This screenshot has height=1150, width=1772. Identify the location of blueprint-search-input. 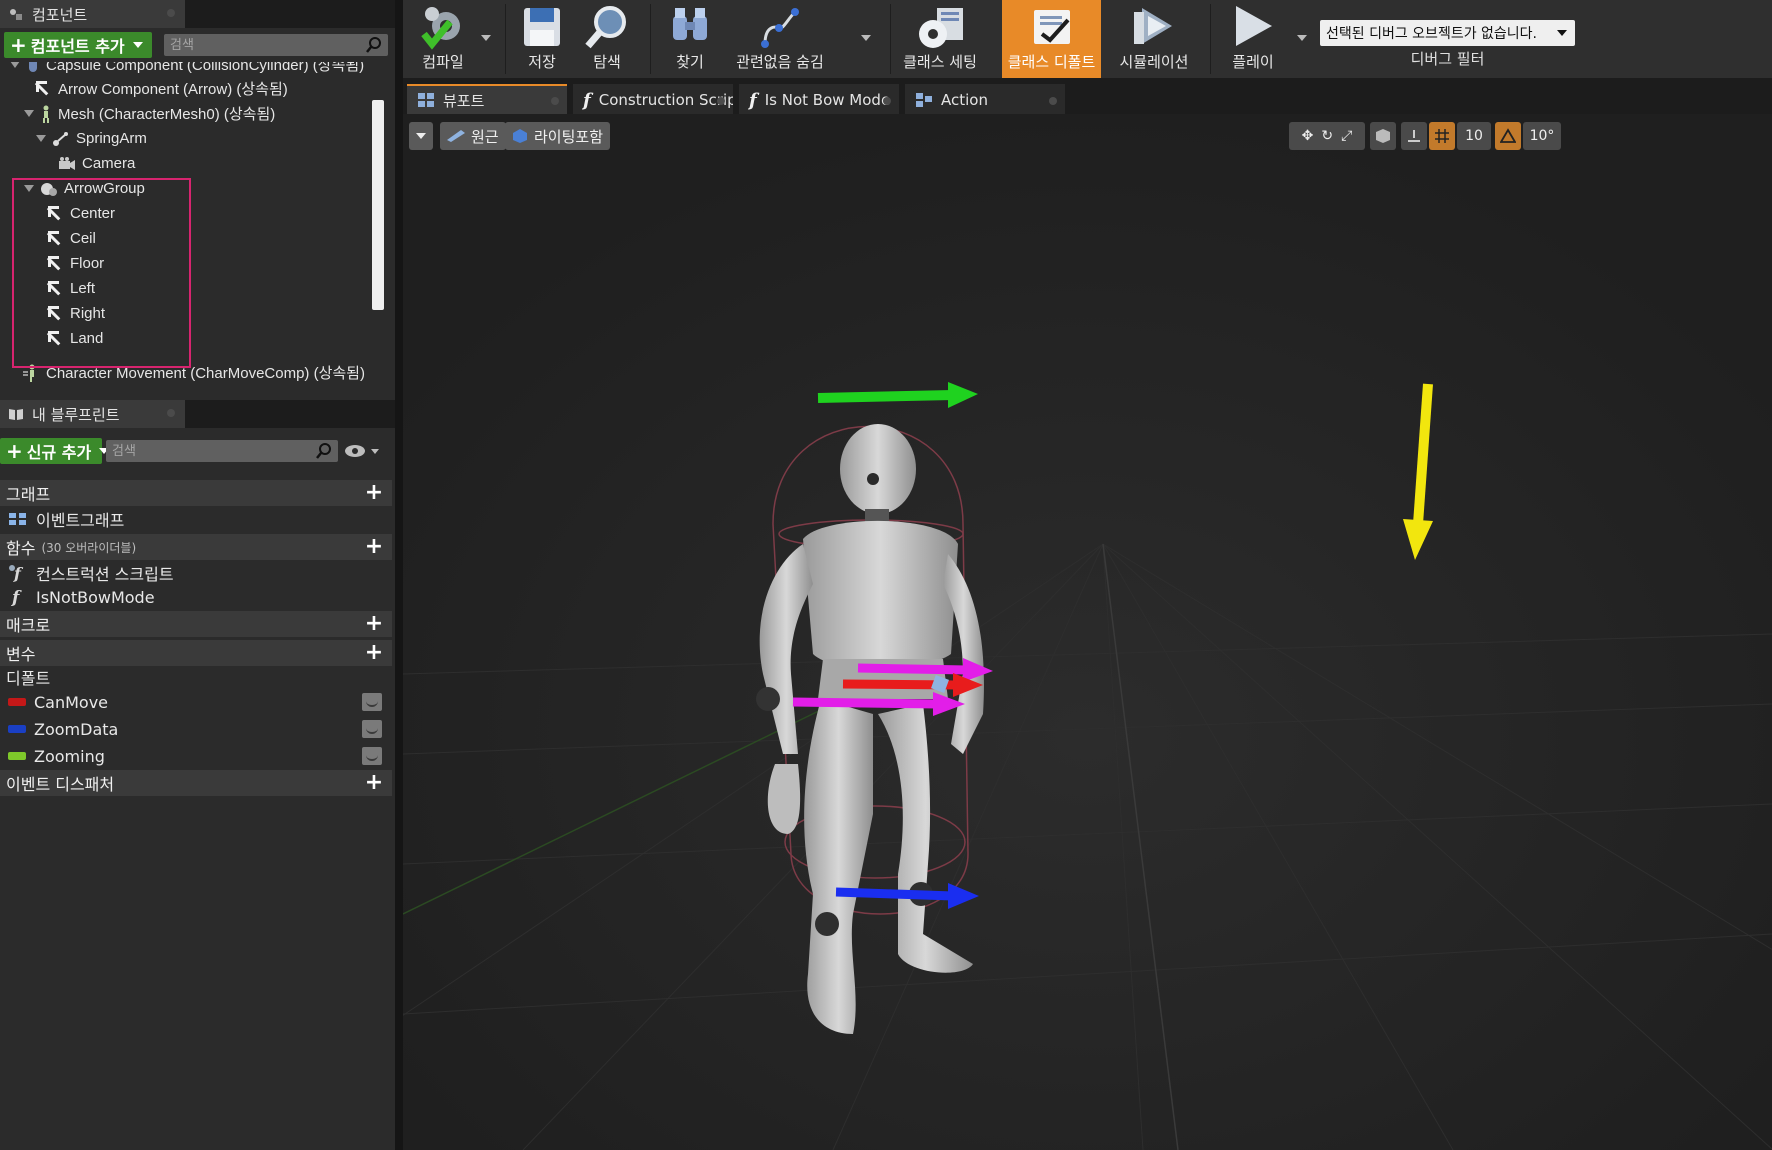
(222, 451).